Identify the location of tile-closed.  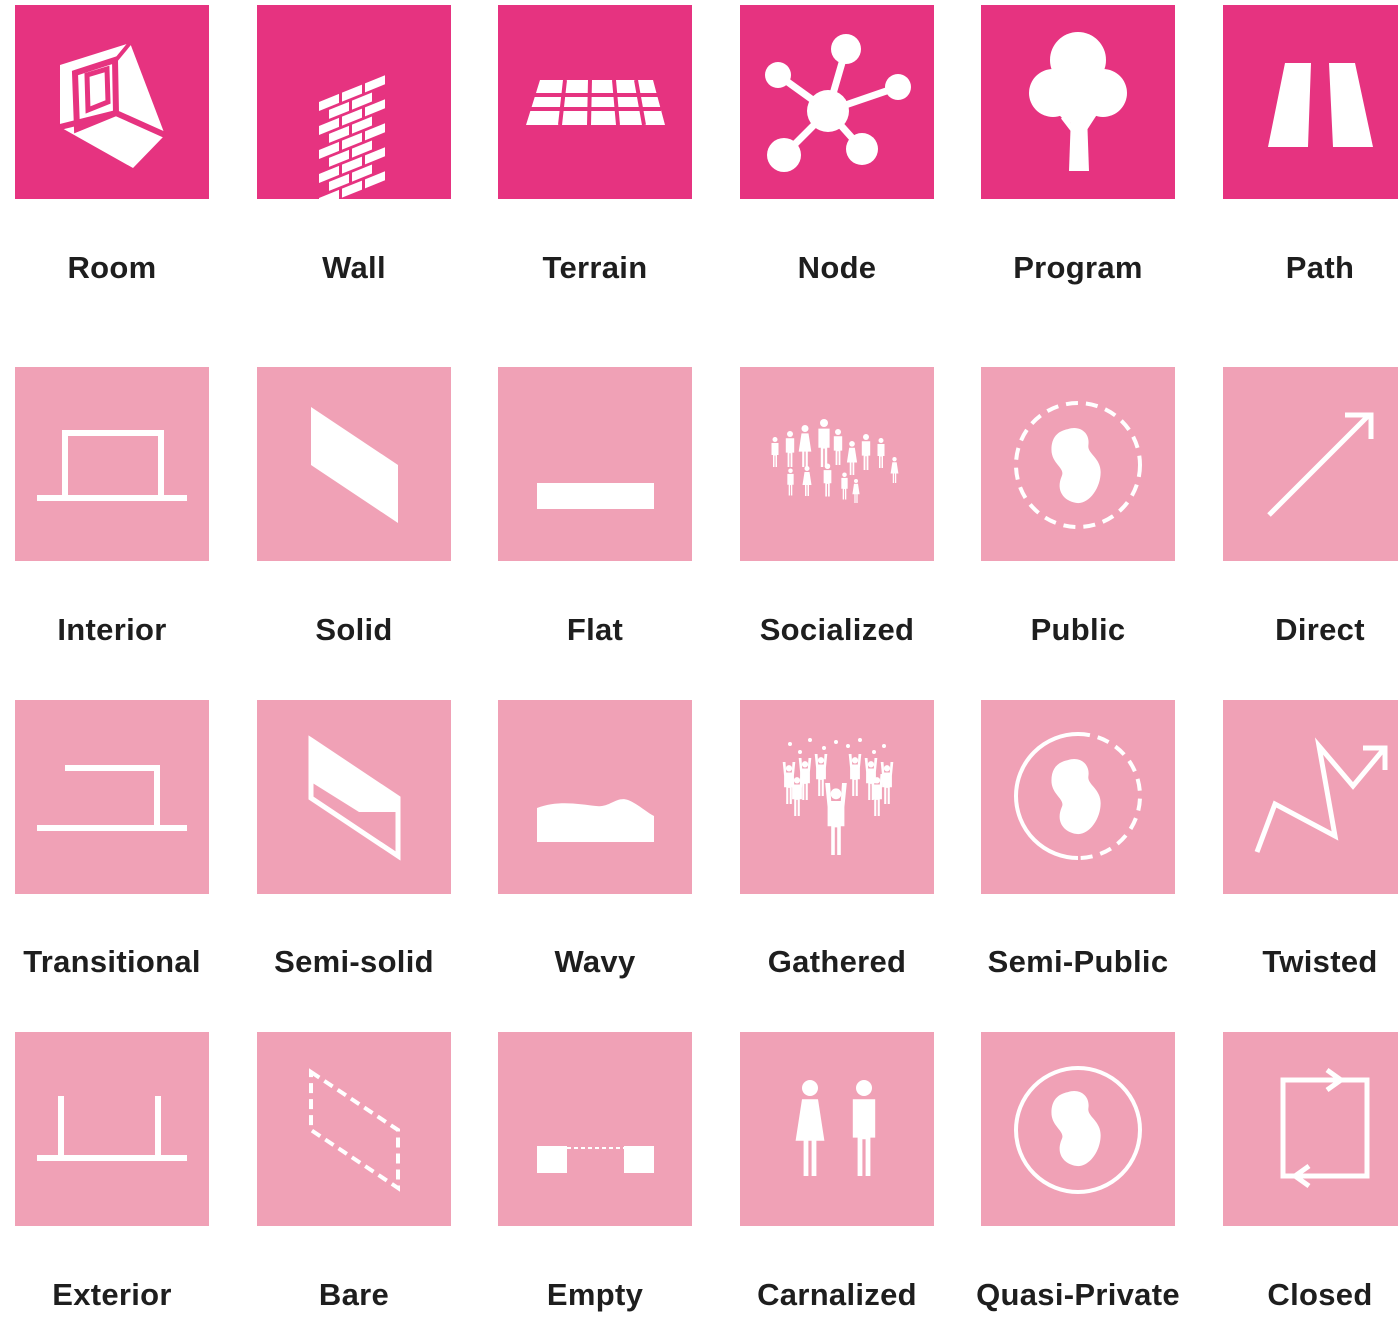
(1310, 1129).